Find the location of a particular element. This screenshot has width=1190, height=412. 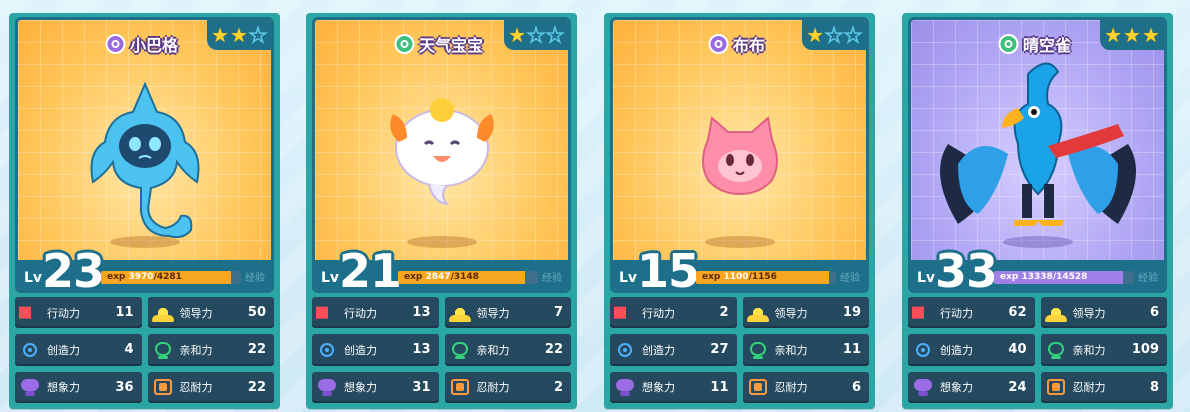

exp-max: /3148 is located at coordinates (464, 277).